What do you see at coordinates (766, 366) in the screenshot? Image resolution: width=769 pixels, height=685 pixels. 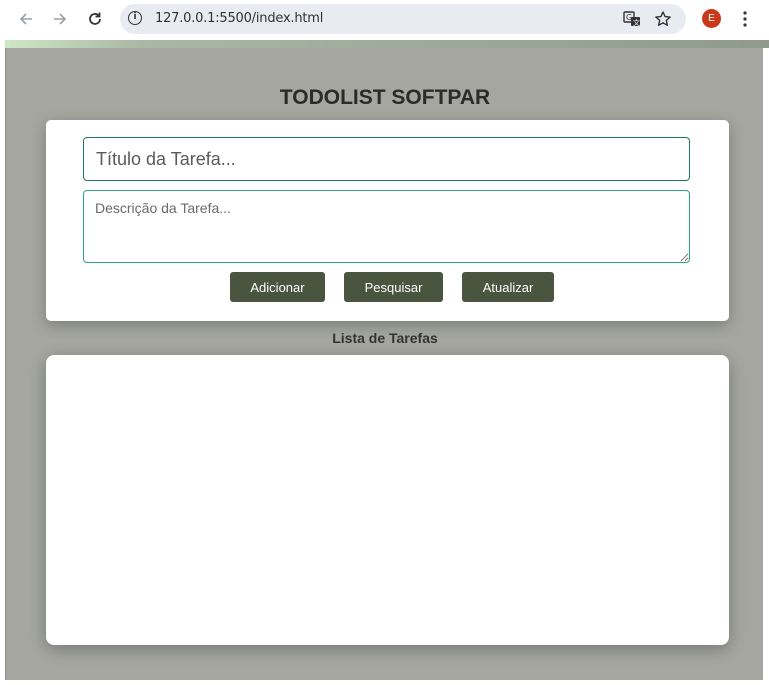 I see `window-edge` at bounding box center [766, 366].